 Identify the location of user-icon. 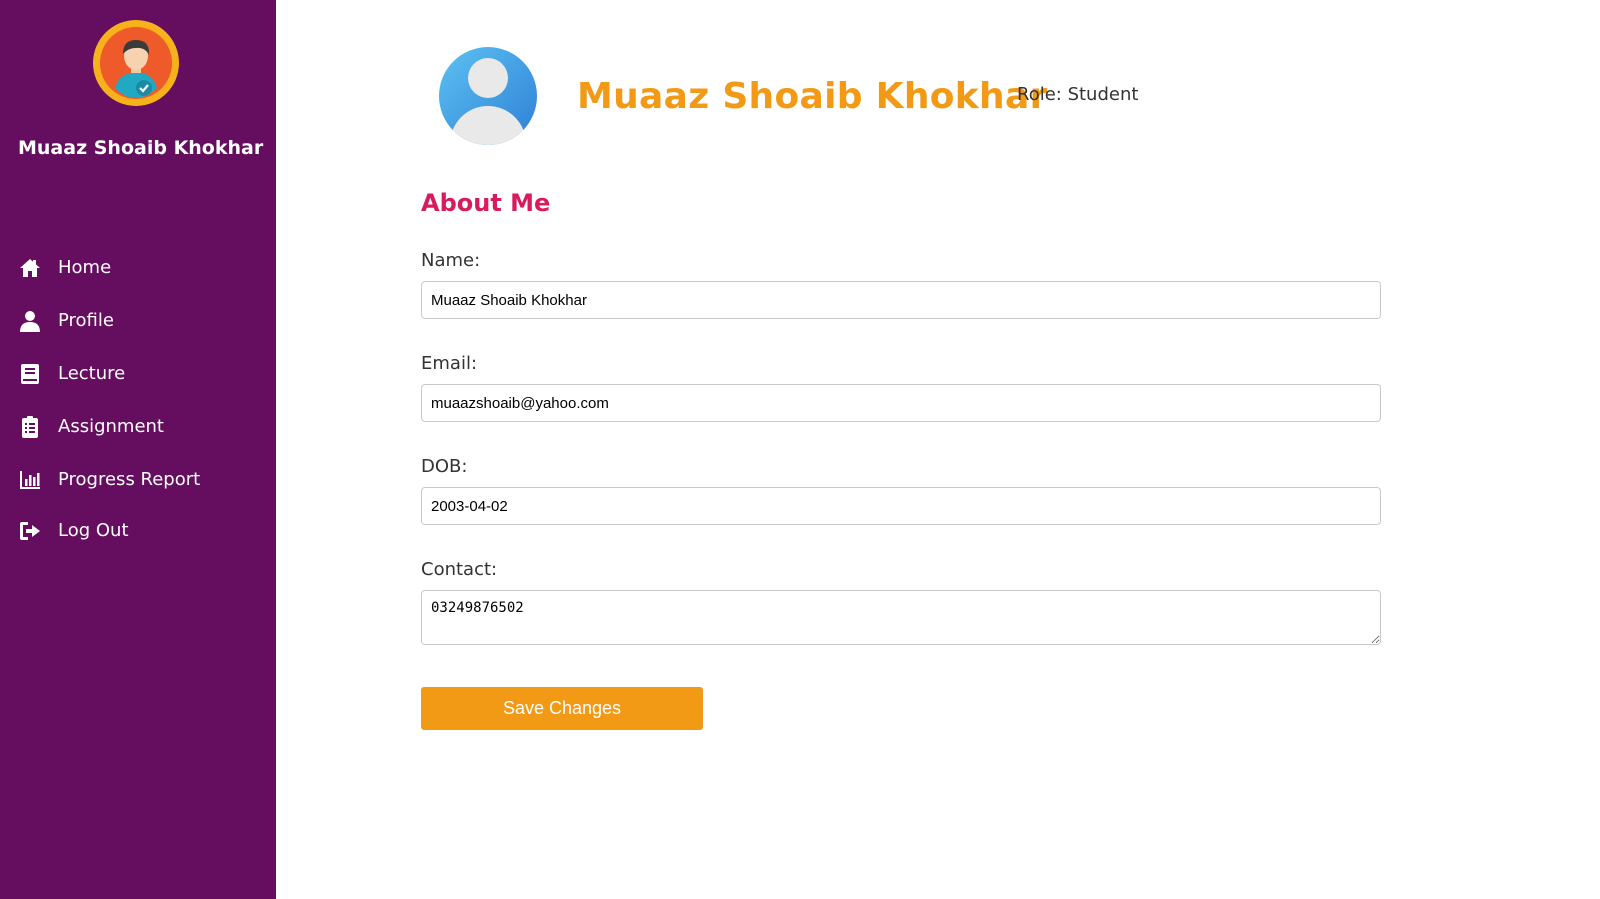
(30, 321).